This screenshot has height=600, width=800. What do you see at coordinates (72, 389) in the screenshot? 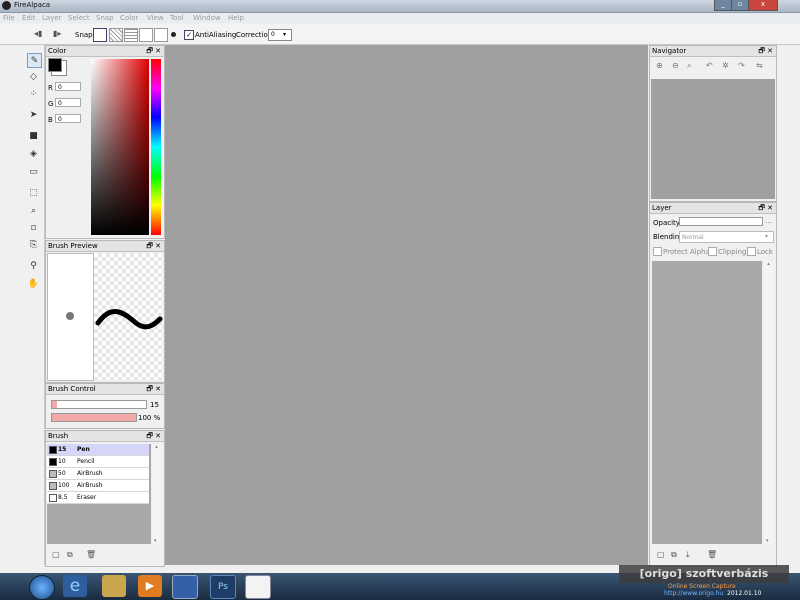
I see `brush-control-title: Brush Control` at bounding box center [72, 389].